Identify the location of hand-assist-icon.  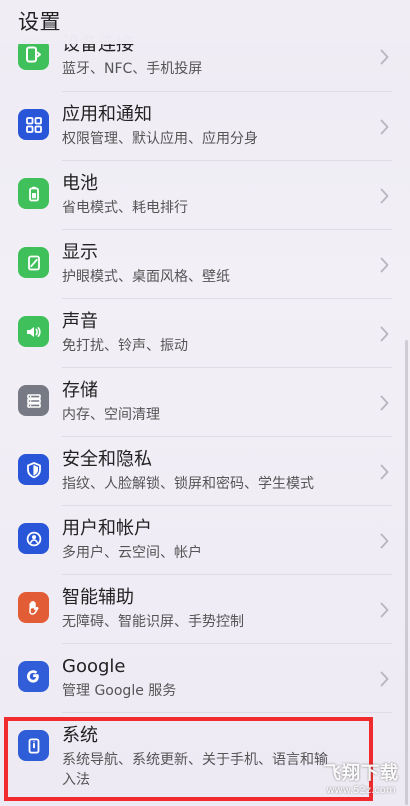
(33, 607).